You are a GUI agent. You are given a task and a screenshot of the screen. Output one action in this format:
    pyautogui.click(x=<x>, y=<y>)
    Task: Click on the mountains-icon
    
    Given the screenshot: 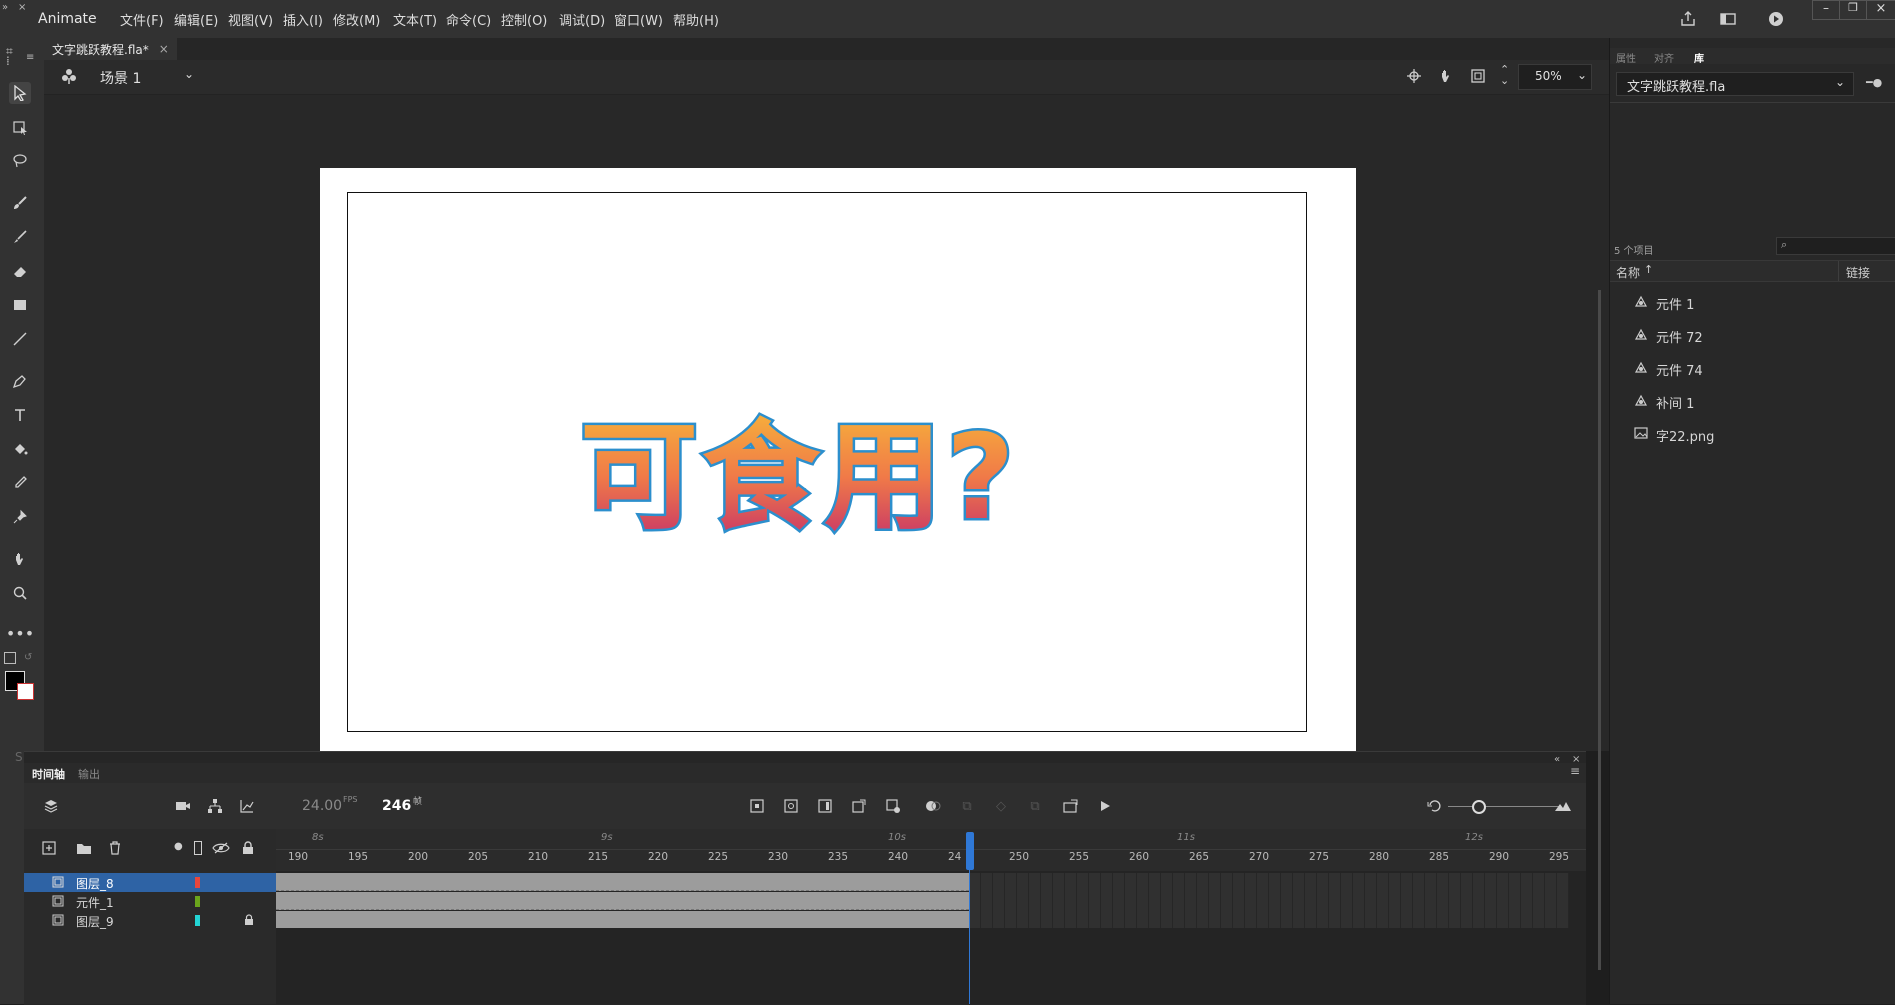 What is the action you would take?
    pyautogui.click(x=1563, y=806)
    